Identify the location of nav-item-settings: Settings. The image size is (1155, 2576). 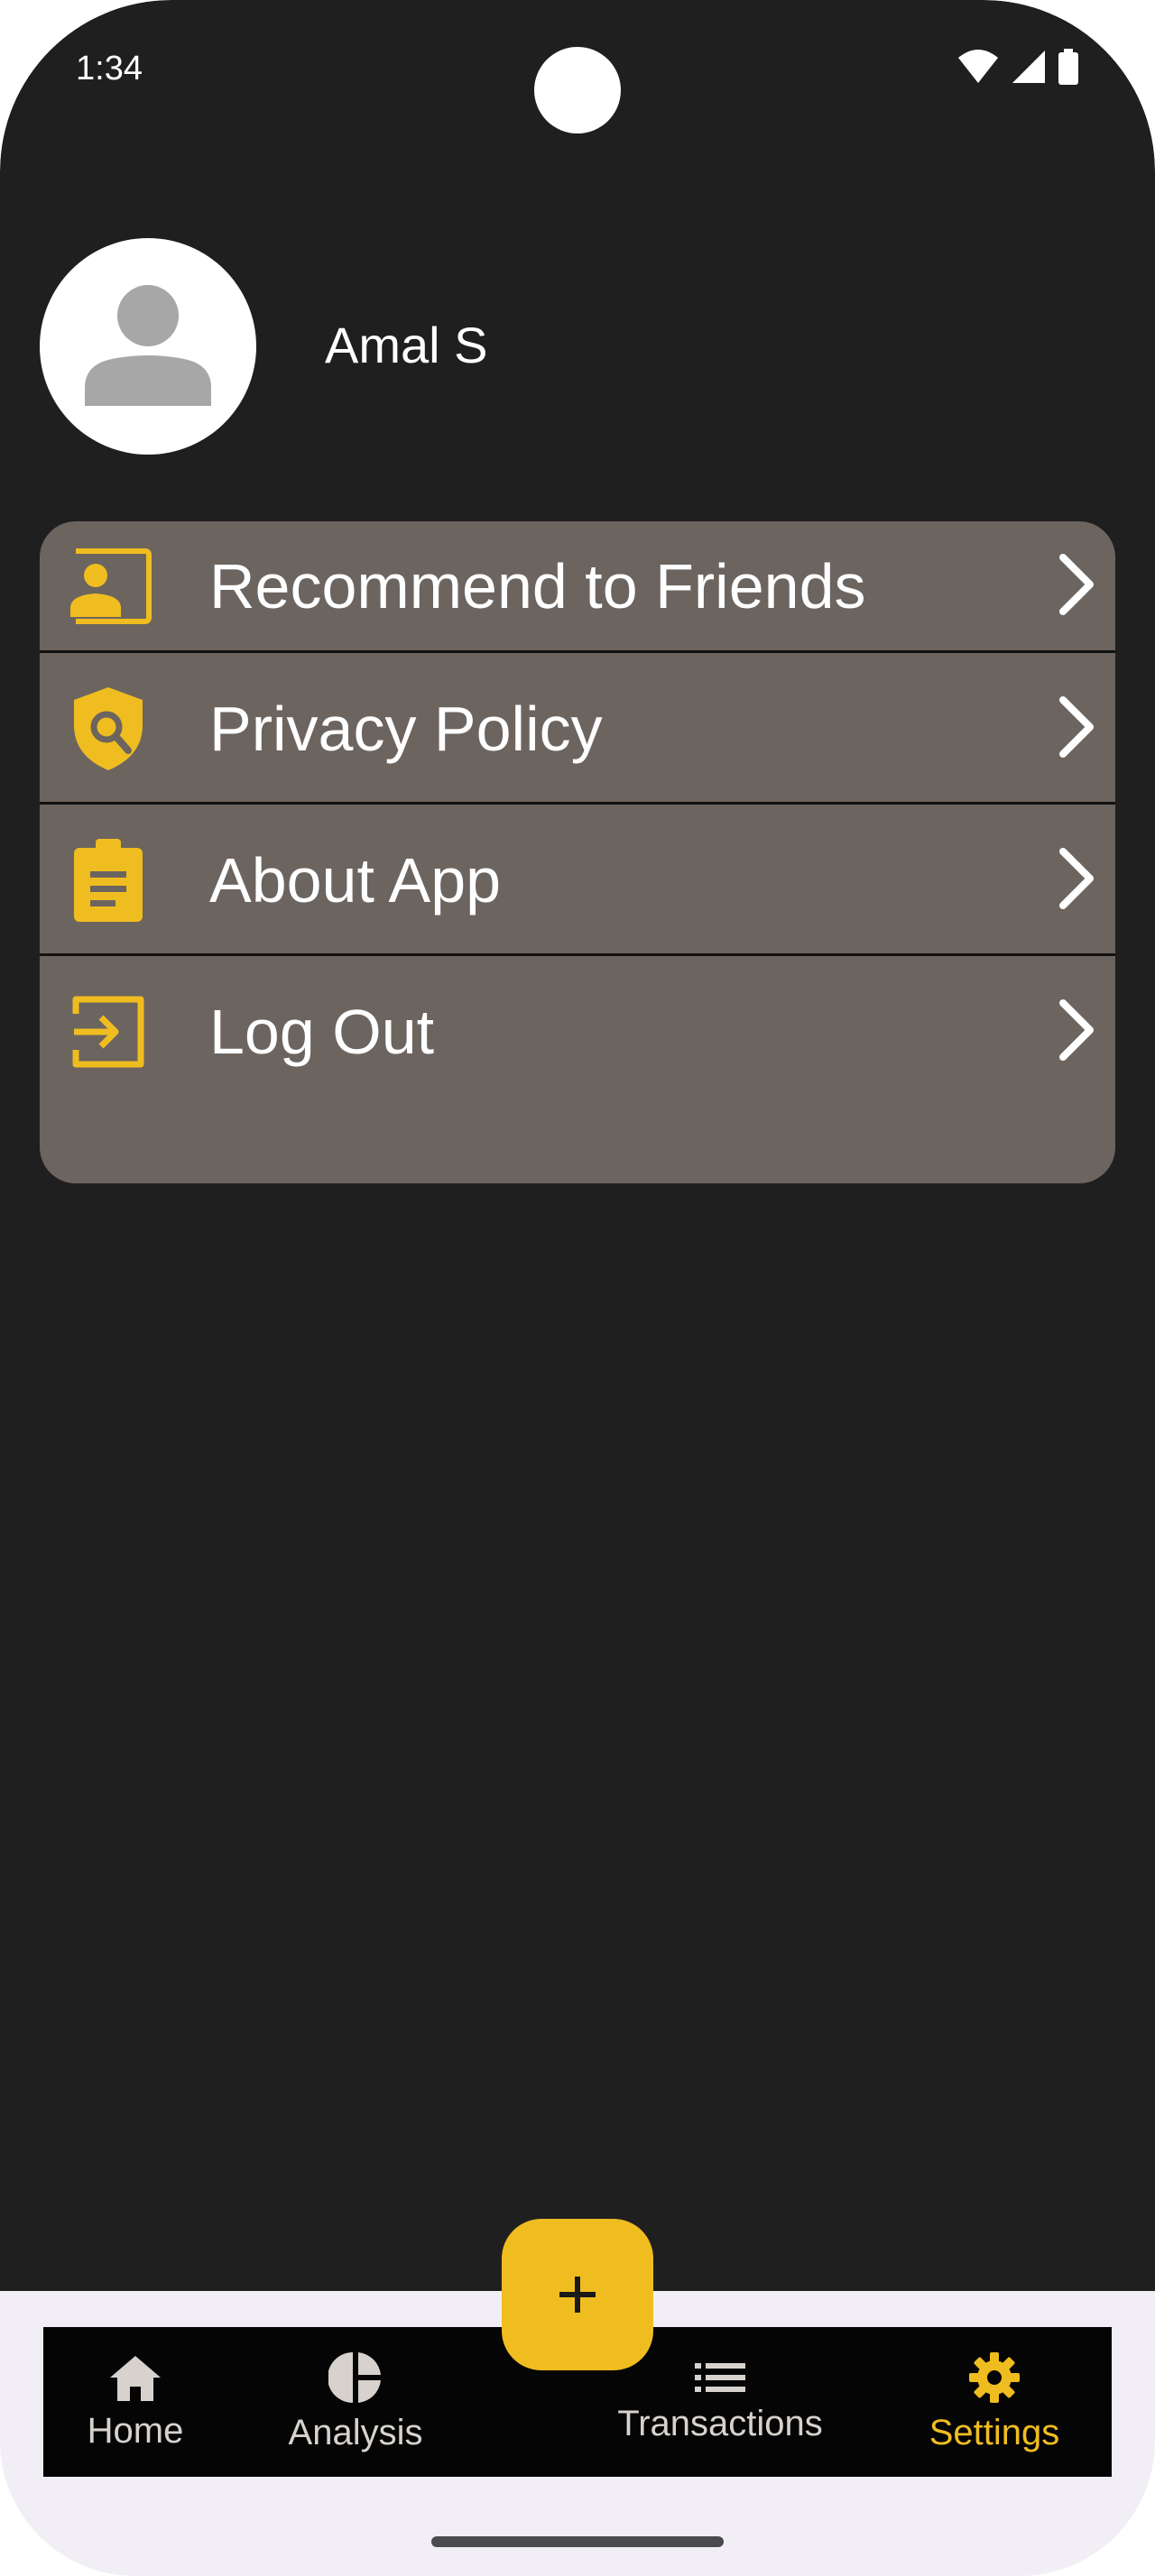
(994, 2402).